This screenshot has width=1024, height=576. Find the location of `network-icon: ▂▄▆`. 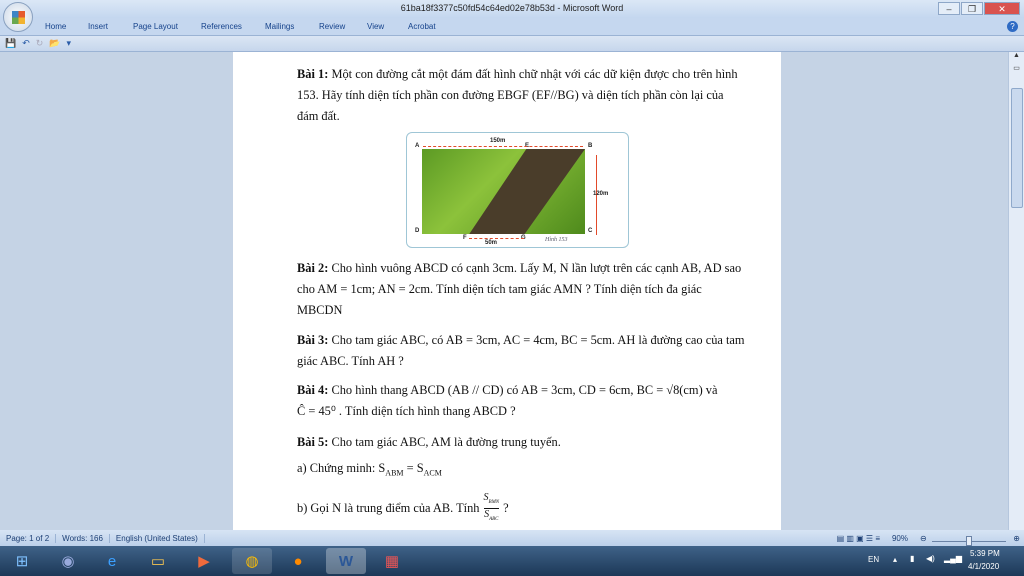

network-icon: ▂▄▆ is located at coordinates (953, 558).